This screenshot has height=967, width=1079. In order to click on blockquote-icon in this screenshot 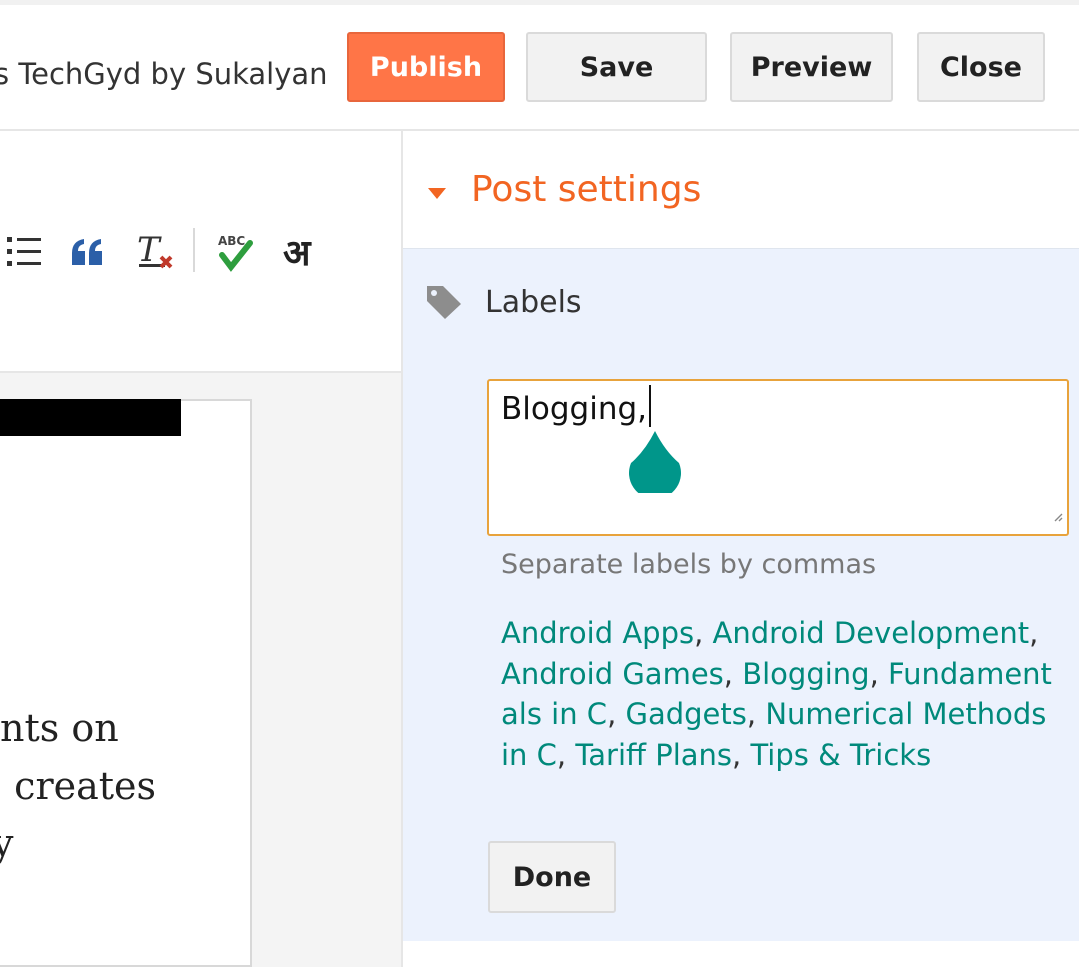, I will do `click(88, 254)`.